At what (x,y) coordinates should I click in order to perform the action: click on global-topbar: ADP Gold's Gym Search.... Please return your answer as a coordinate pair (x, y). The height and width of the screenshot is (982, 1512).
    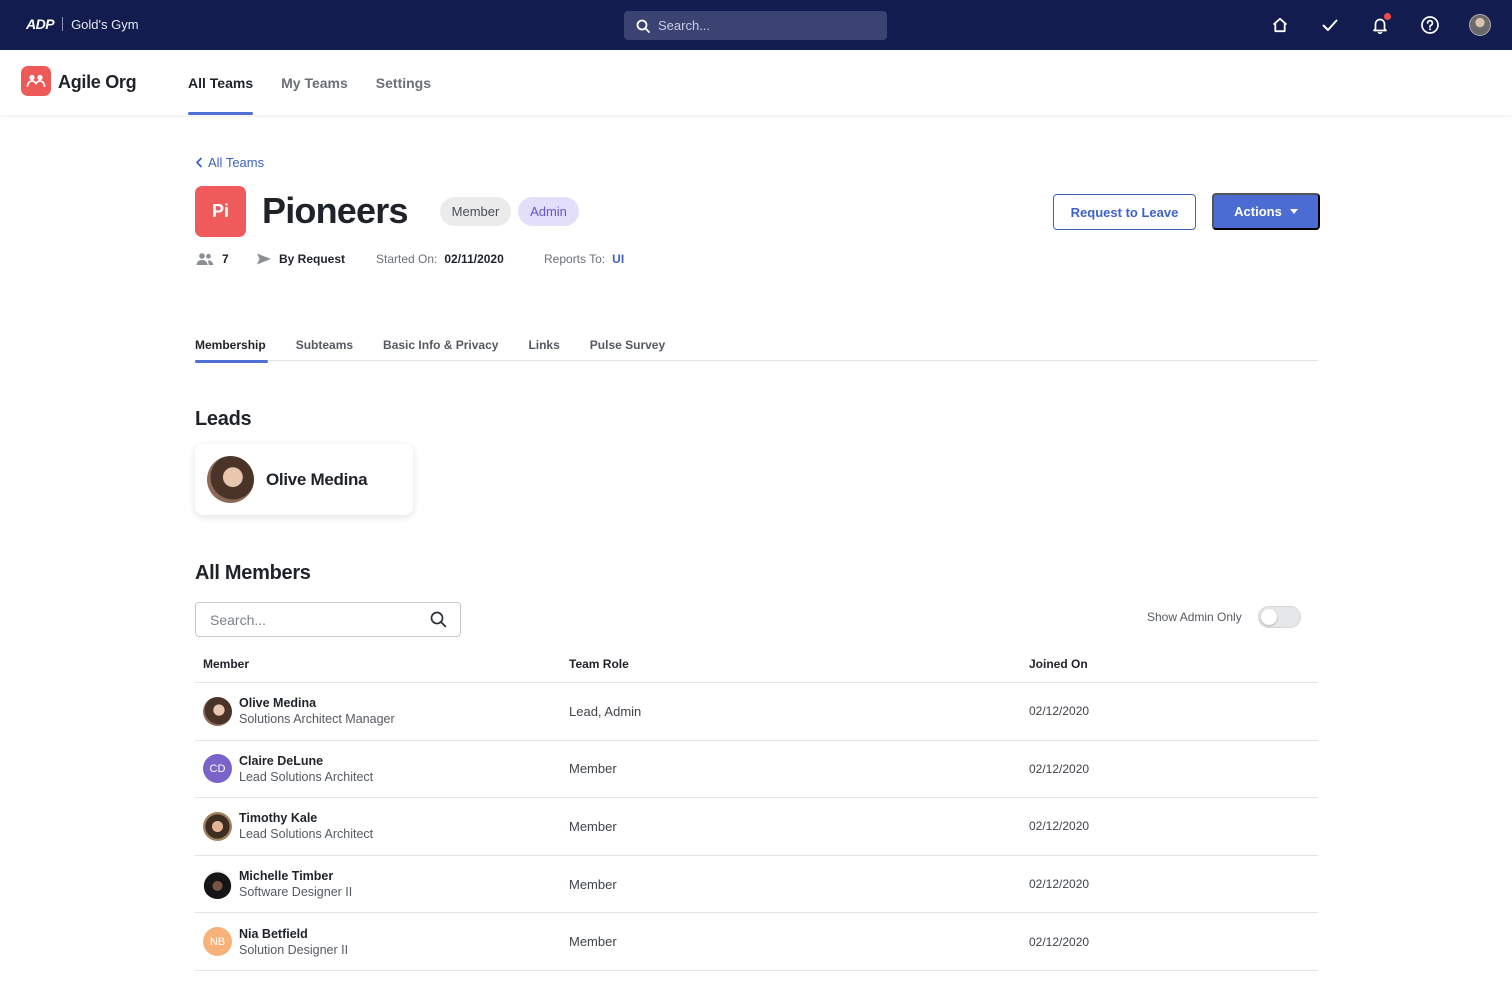
    Looking at the image, I should click on (756, 25).